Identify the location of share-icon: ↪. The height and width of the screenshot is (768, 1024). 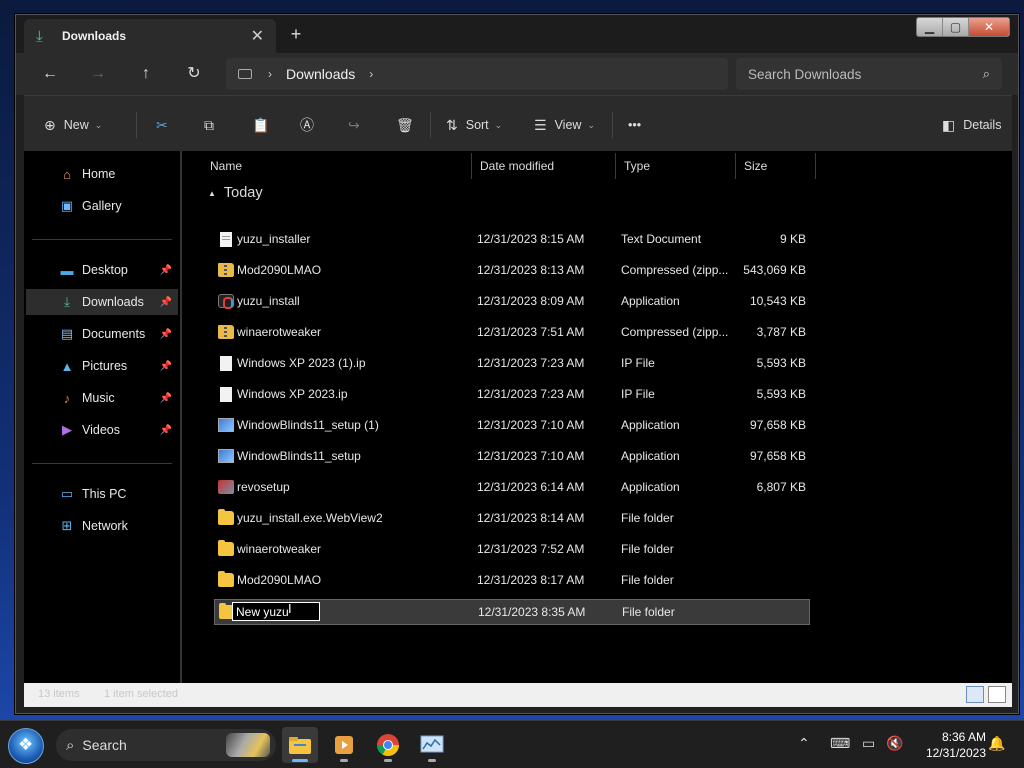
(354, 124).